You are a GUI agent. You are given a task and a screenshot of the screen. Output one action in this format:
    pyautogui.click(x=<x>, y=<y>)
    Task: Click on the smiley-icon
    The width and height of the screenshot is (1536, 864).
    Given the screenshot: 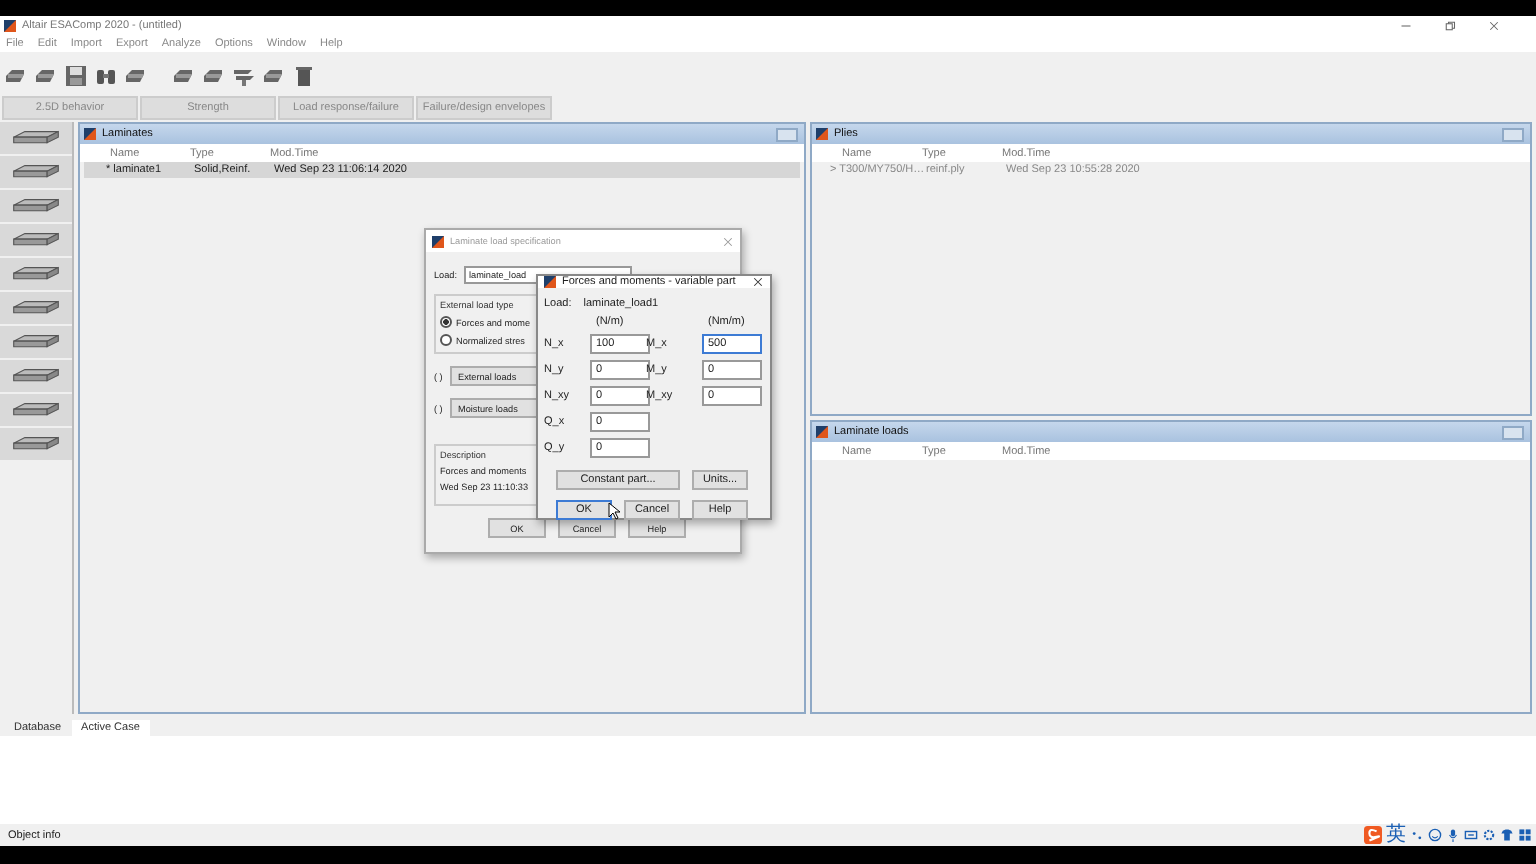 What is the action you would take?
    pyautogui.click(x=1435, y=835)
    